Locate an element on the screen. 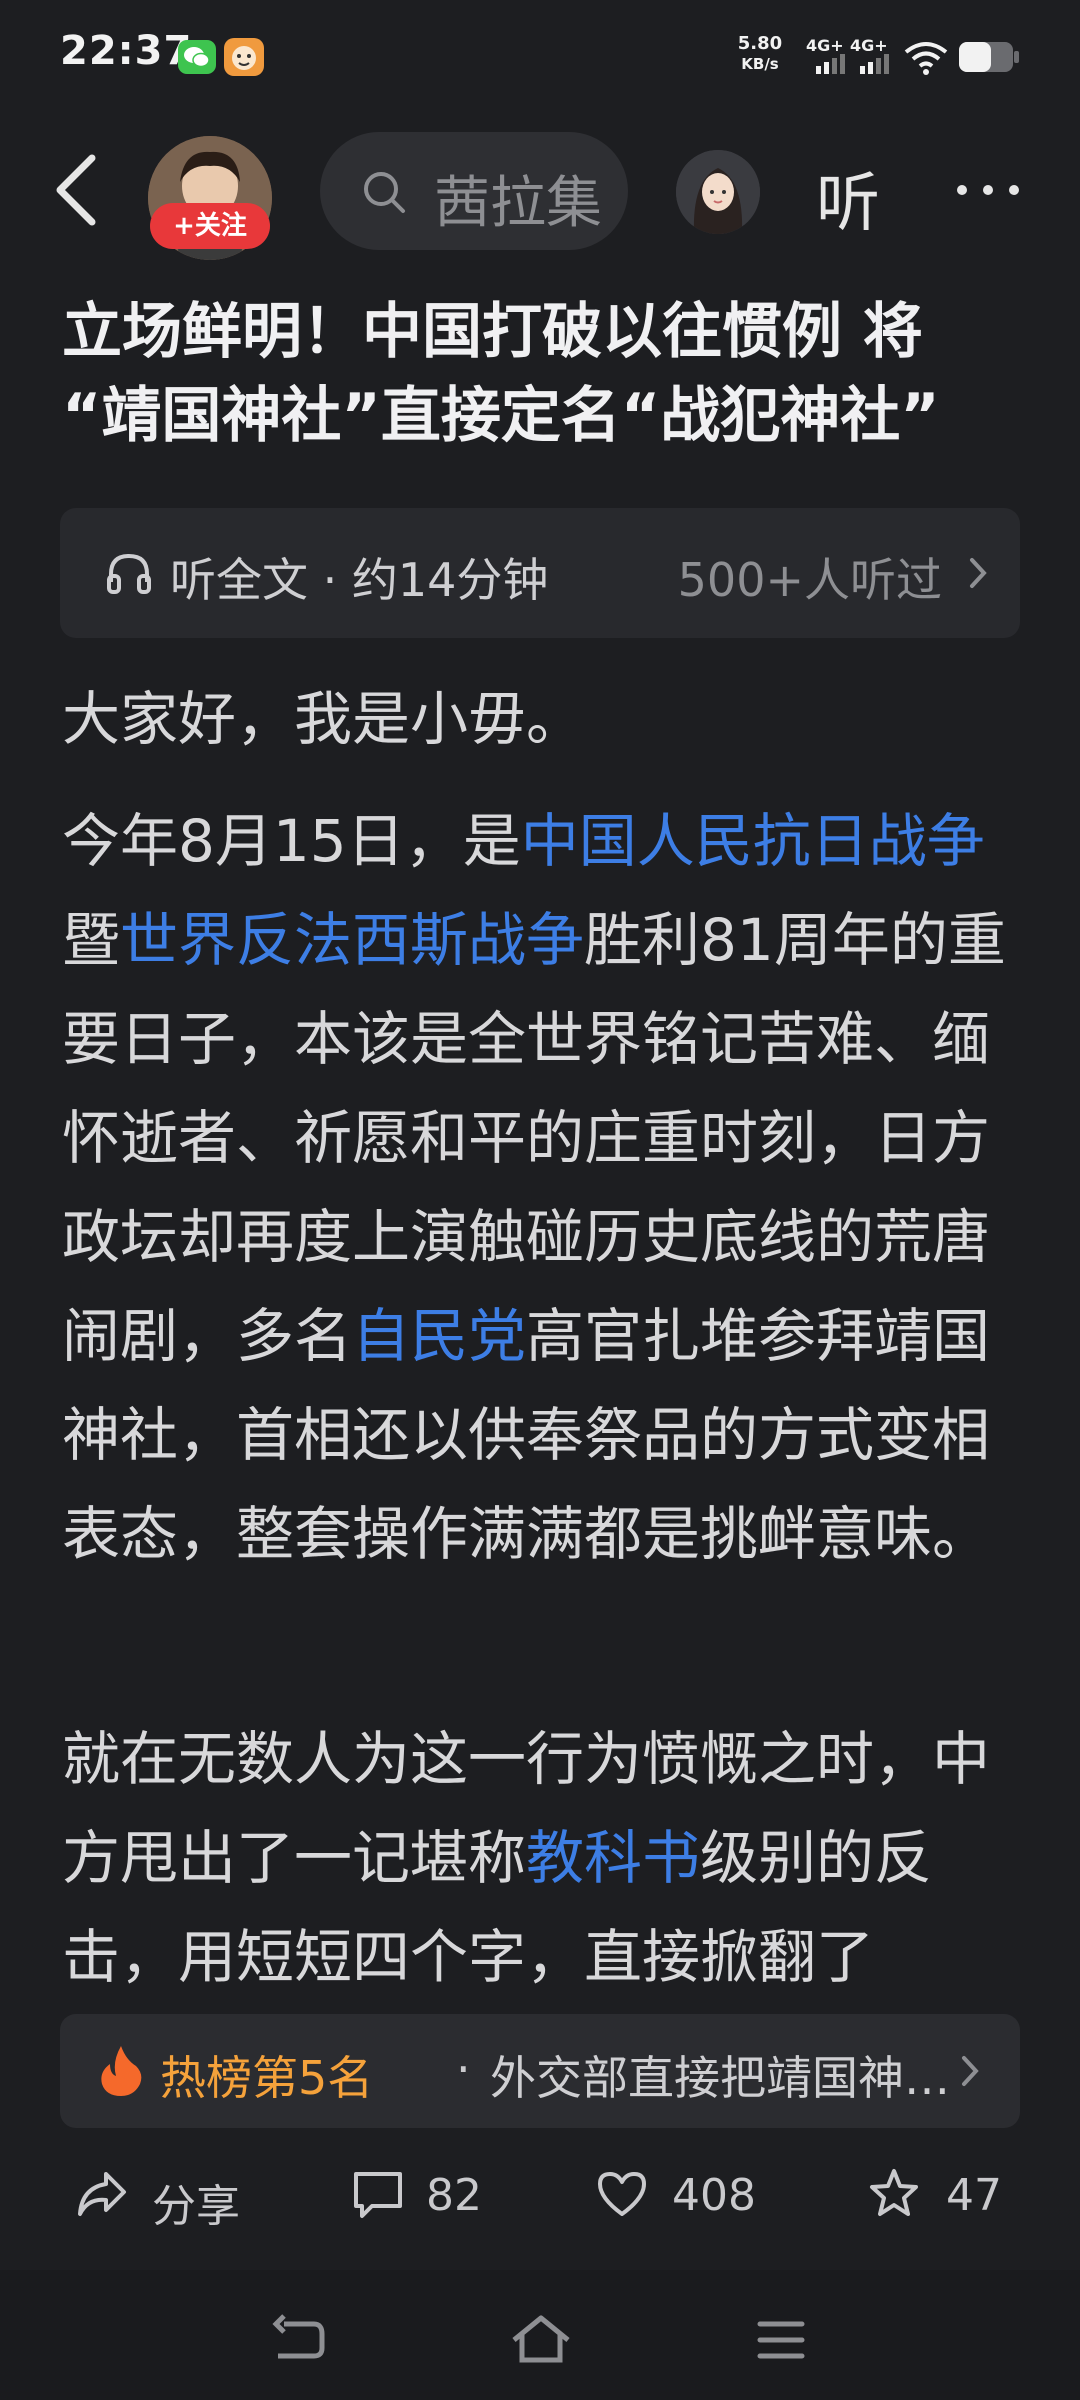 The height and width of the screenshot is (2400, 1080). comment-count: 82 is located at coordinates (454, 2195).